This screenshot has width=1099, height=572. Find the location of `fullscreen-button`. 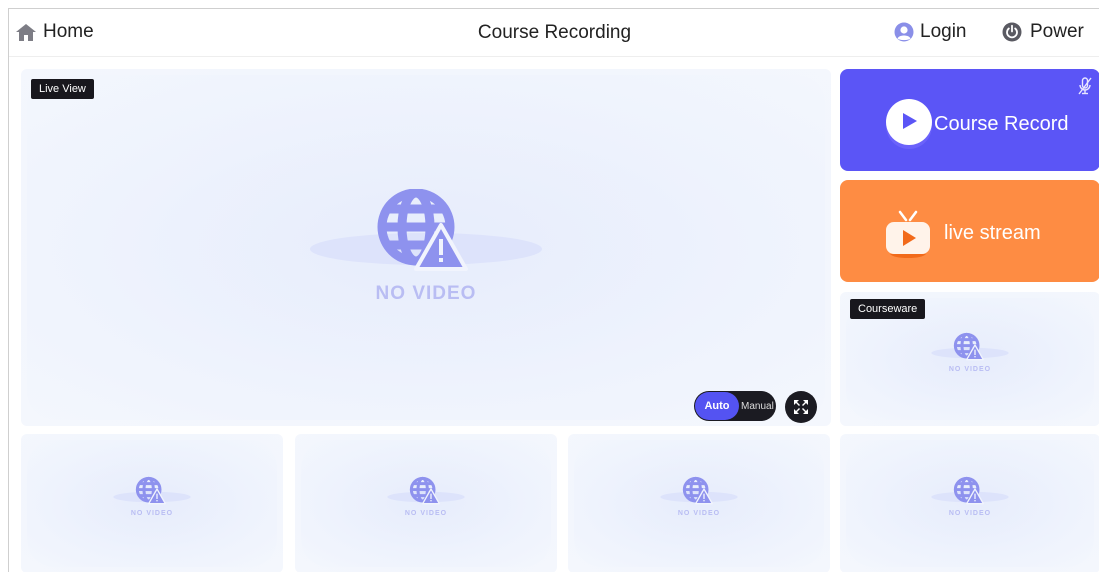

fullscreen-button is located at coordinates (801, 407).